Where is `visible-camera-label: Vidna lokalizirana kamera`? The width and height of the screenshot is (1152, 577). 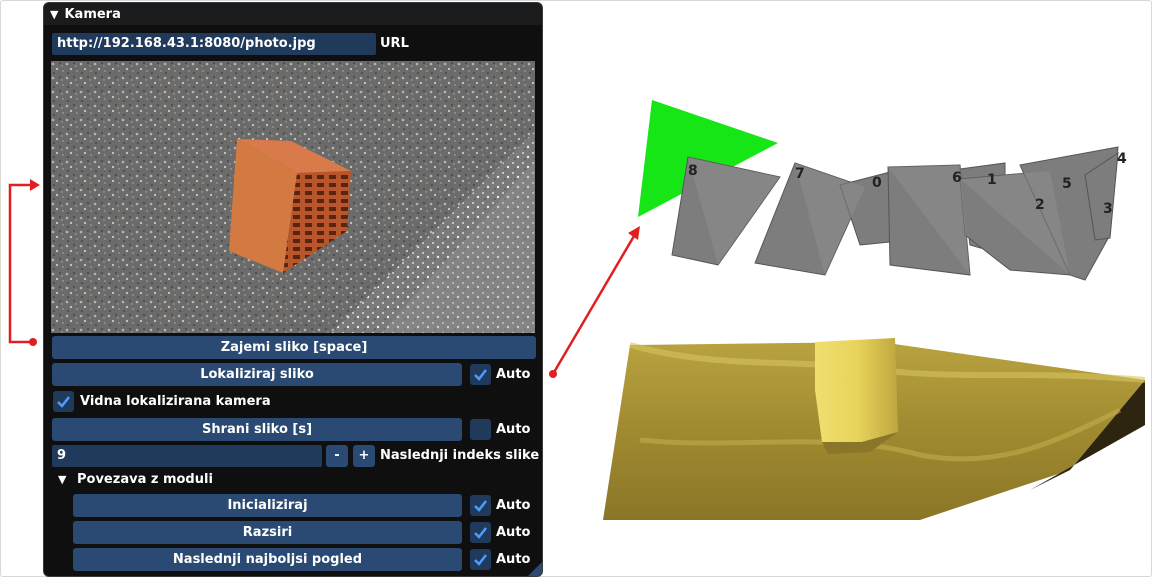
visible-camera-label: Vidna lokalizirana kamera is located at coordinates (175, 401).